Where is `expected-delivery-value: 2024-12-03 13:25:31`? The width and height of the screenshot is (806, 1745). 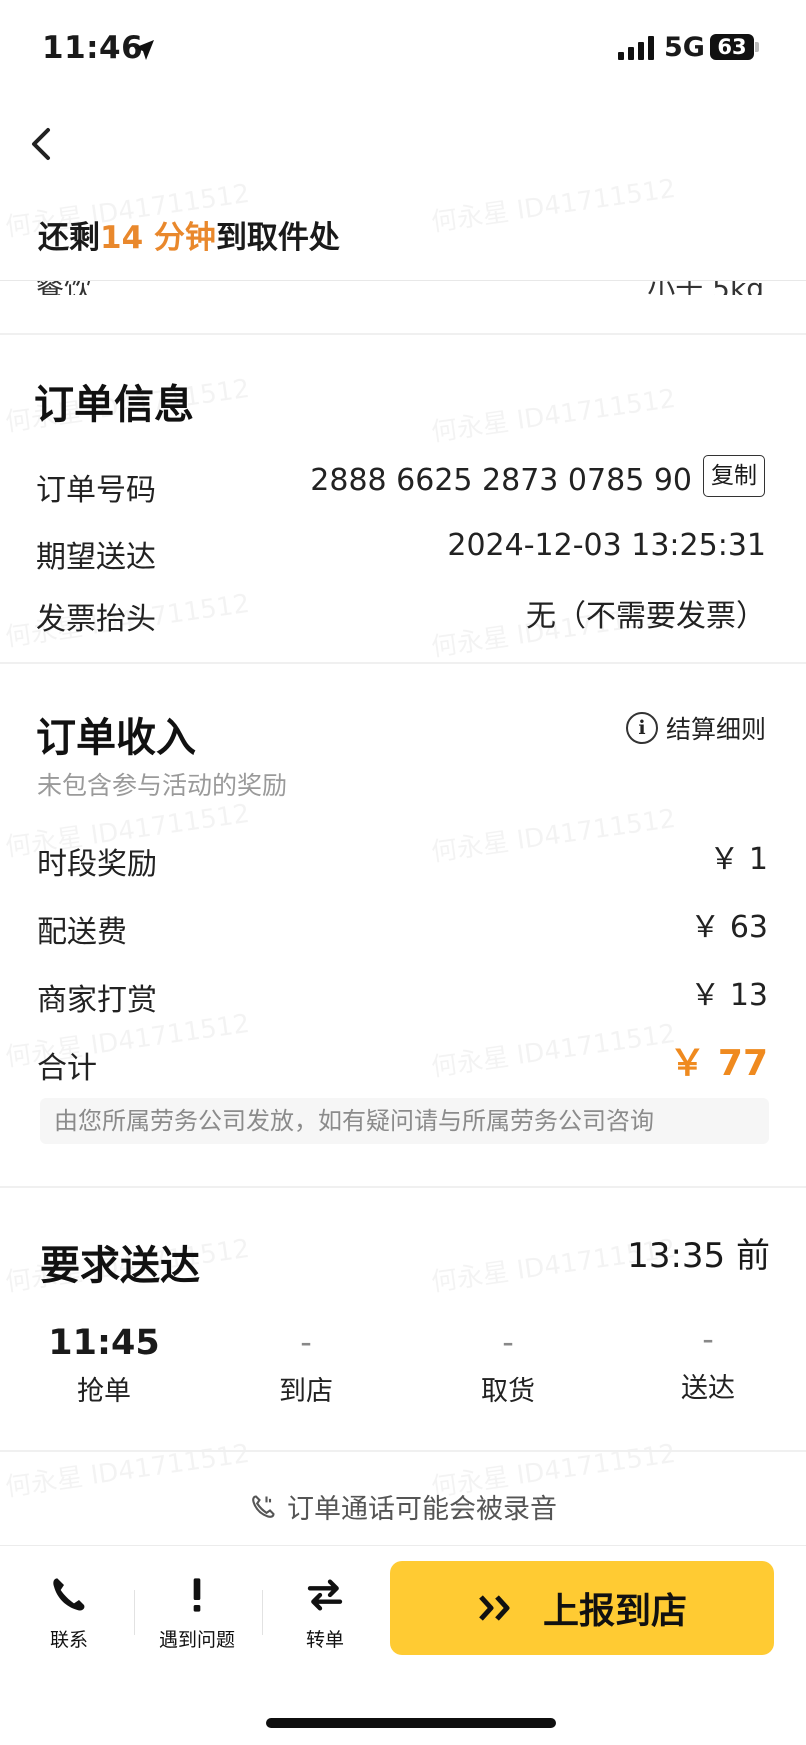
expected-delivery-value: 2024-12-03 13:25:31 is located at coordinates (606, 545).